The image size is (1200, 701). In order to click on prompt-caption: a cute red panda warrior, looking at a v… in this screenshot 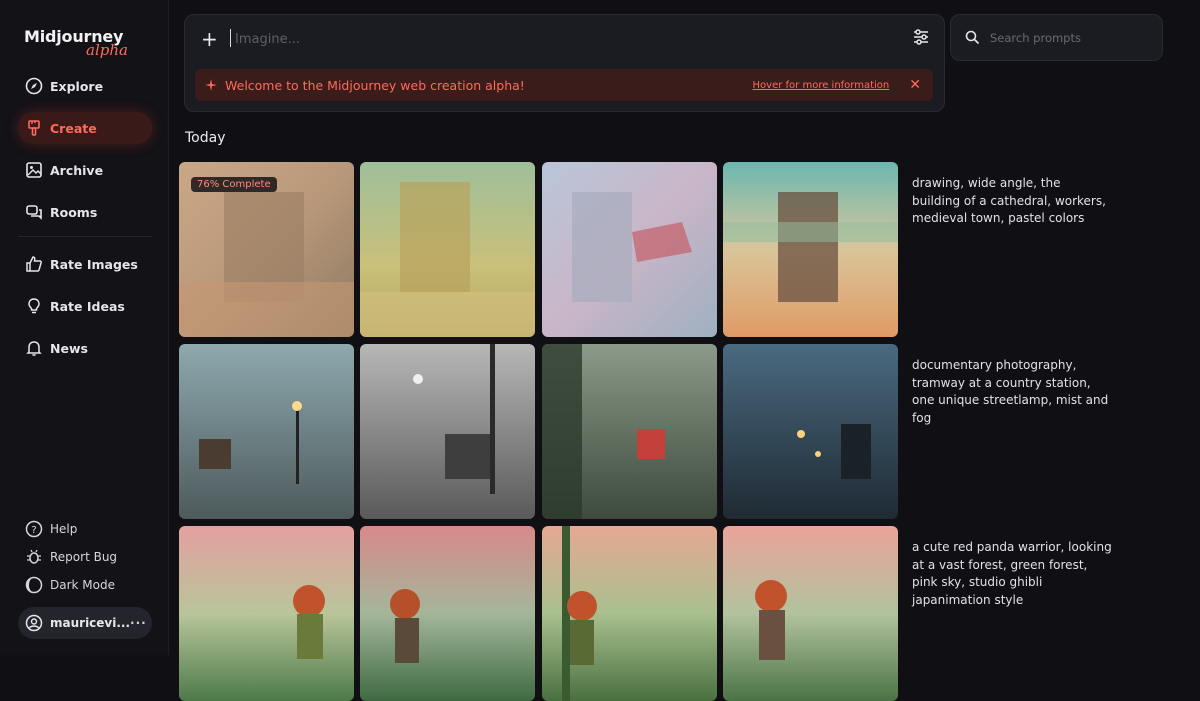, I will do `click(1012, 573)`.